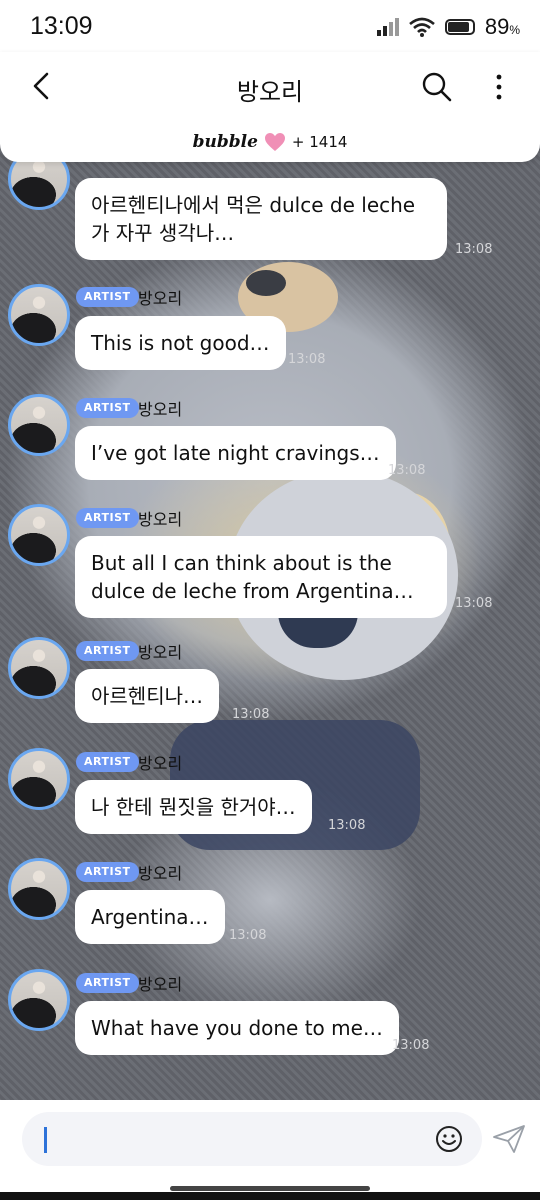 The image size is (540, 1200). I want to click on wifi-icon, so click(422, 27).